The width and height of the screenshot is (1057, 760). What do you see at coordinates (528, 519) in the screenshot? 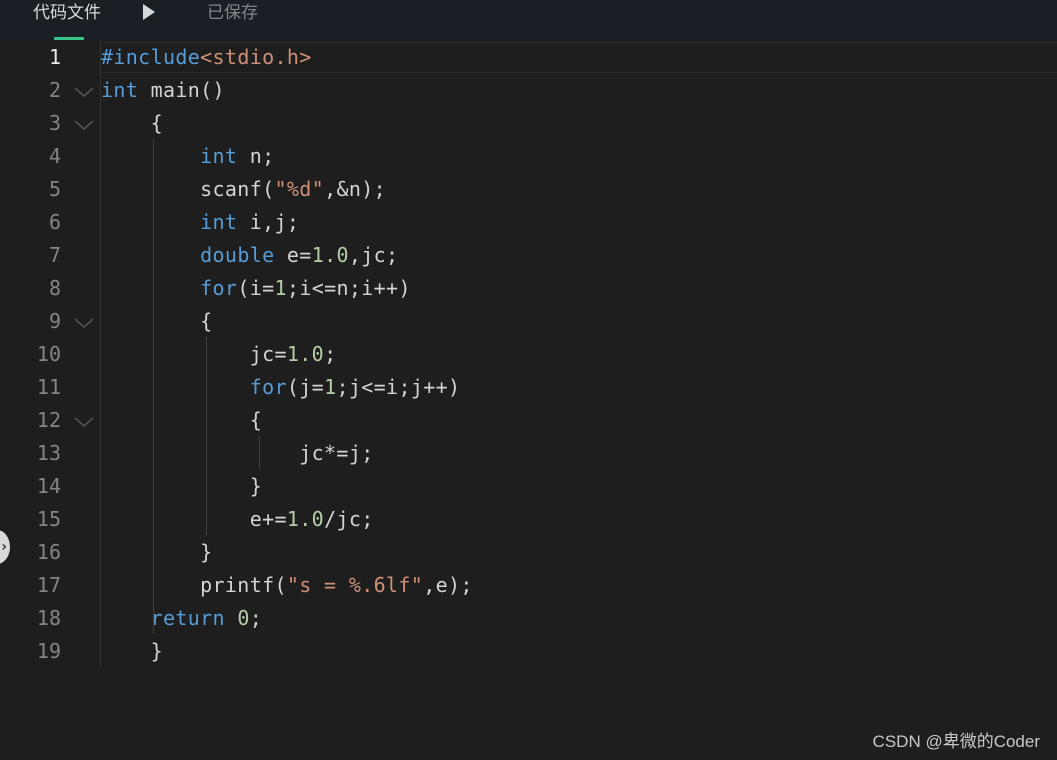
I see `code-line: 15 e+=1.0/jc;` at bounding box center [528, 519].